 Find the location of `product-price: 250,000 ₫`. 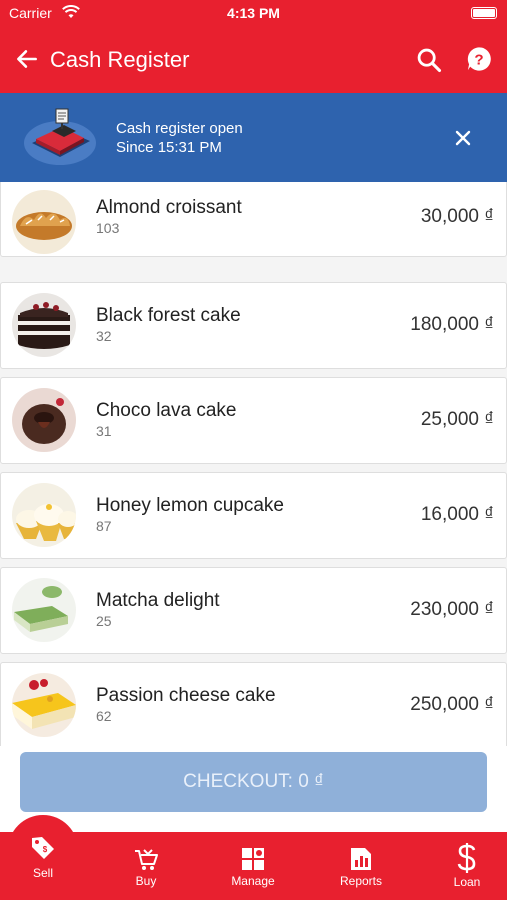

product-price: 250,000 ₫ is located at coordinates (452, 704).